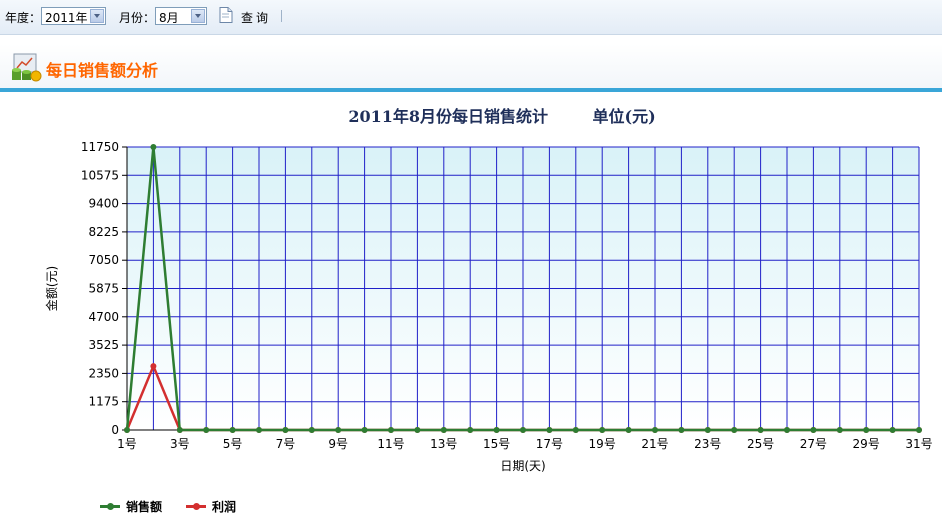  I want to click on y-tick-label: 3525, so click(103, 345).